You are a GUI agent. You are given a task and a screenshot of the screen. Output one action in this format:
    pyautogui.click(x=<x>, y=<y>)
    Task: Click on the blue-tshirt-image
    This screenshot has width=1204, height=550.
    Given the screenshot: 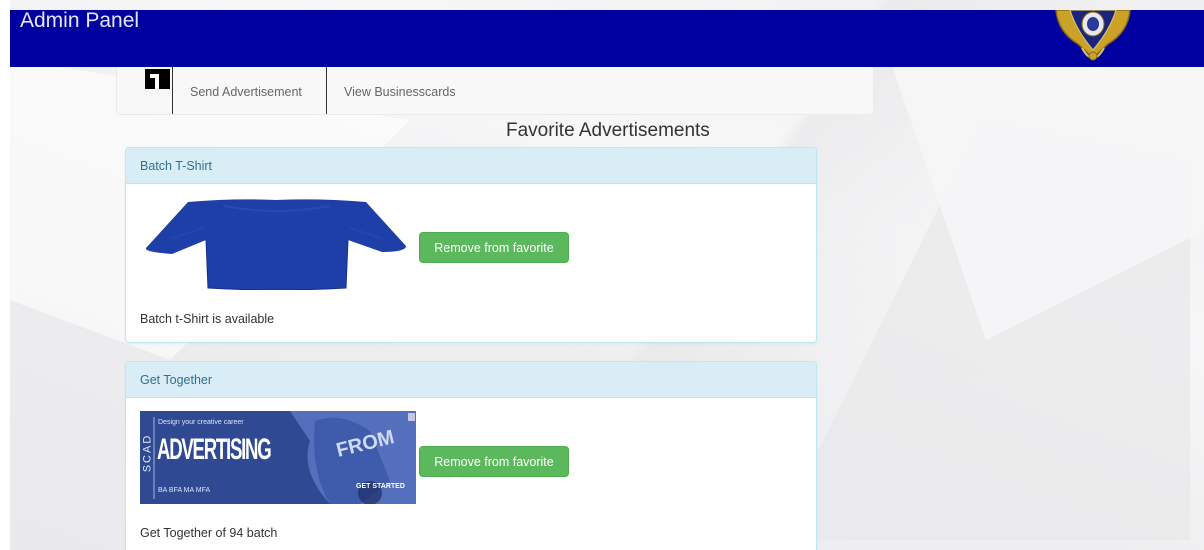 What is the action you would take?
    pyautogui.click(x=275, y=244)
    